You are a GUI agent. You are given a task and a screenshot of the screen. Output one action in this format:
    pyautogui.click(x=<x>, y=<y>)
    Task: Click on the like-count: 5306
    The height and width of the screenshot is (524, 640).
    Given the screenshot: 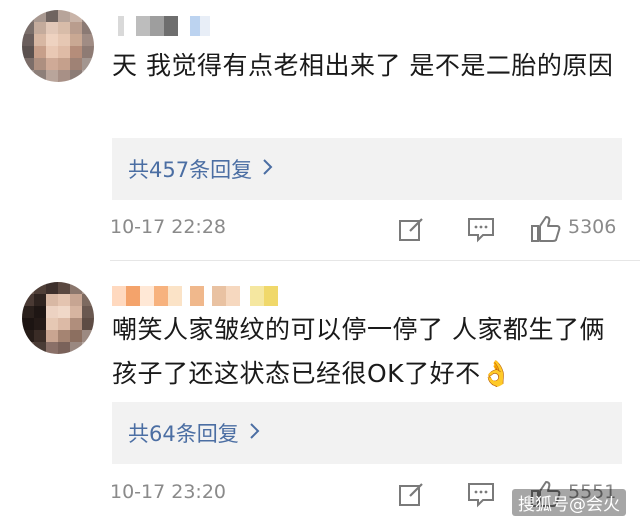 What is the action you would take?
    pyautogui.click(x=592, y=227)
    